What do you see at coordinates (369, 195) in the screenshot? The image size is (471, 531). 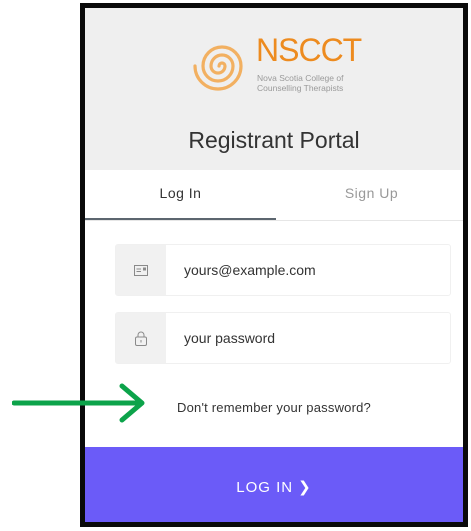 I see `tab-sign-up: Sign Up` at bounding box center [369, 195].